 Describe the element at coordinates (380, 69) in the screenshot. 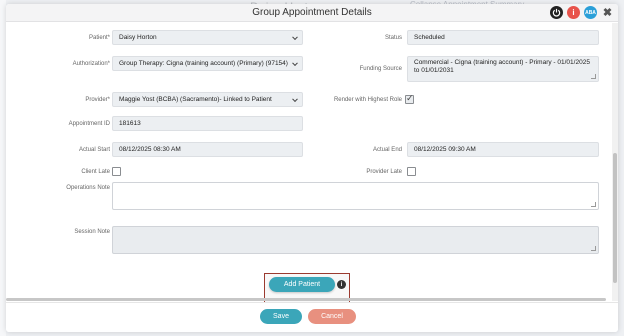

I see `funding-source-label: Funding Source` at that location.